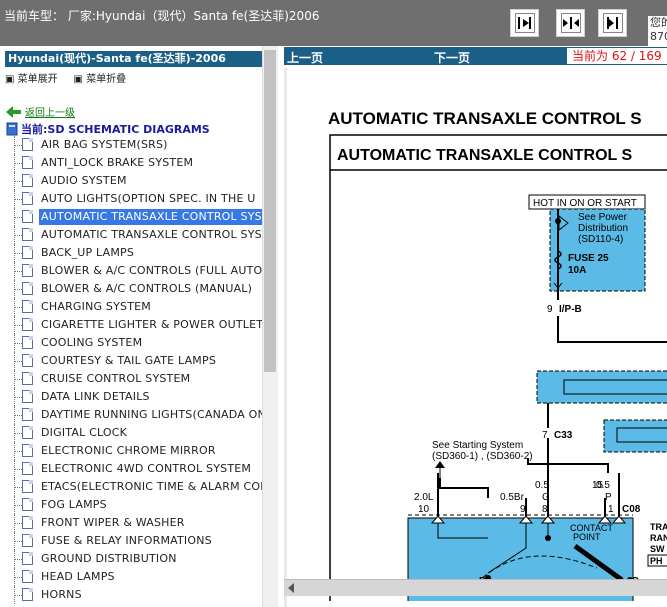 This screenshot has height=607, width=667. What do you see at coordinates (131, 181) in the screenshot?
I see `tree-item: AUDIO SYSTEM` at bounding box center [131, 181].